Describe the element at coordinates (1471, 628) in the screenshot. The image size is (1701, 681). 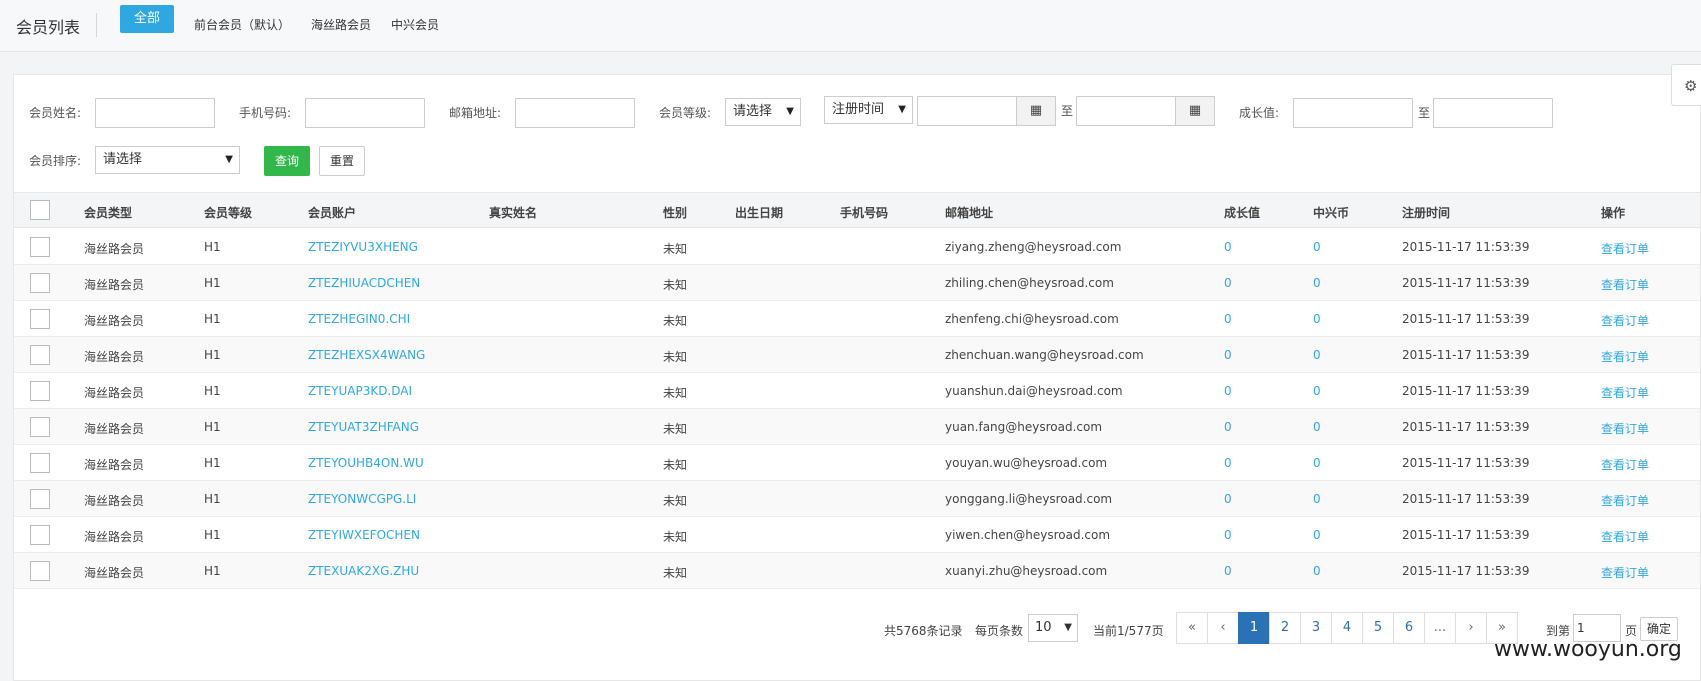
I see `page-nav-button: ›` at that location.